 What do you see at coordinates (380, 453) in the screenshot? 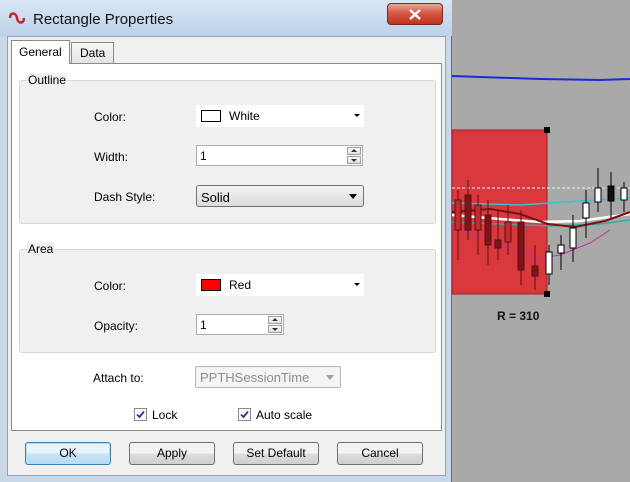
I see `cancel-button: Cancel` at bounding box center [380, 453].